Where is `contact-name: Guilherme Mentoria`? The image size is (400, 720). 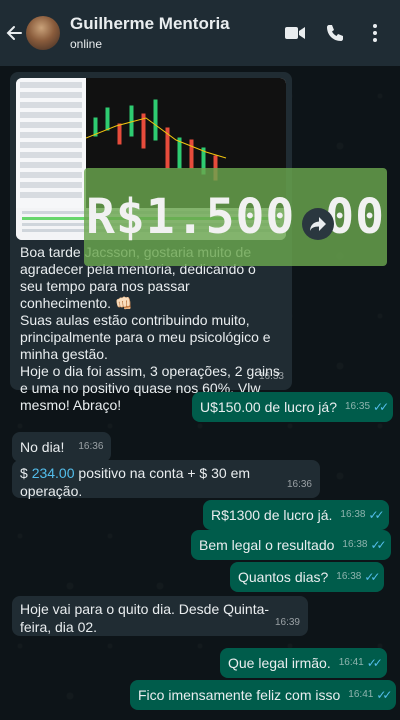
contact-name: Guilherme Mentoria is located at coordinates (150, 23).